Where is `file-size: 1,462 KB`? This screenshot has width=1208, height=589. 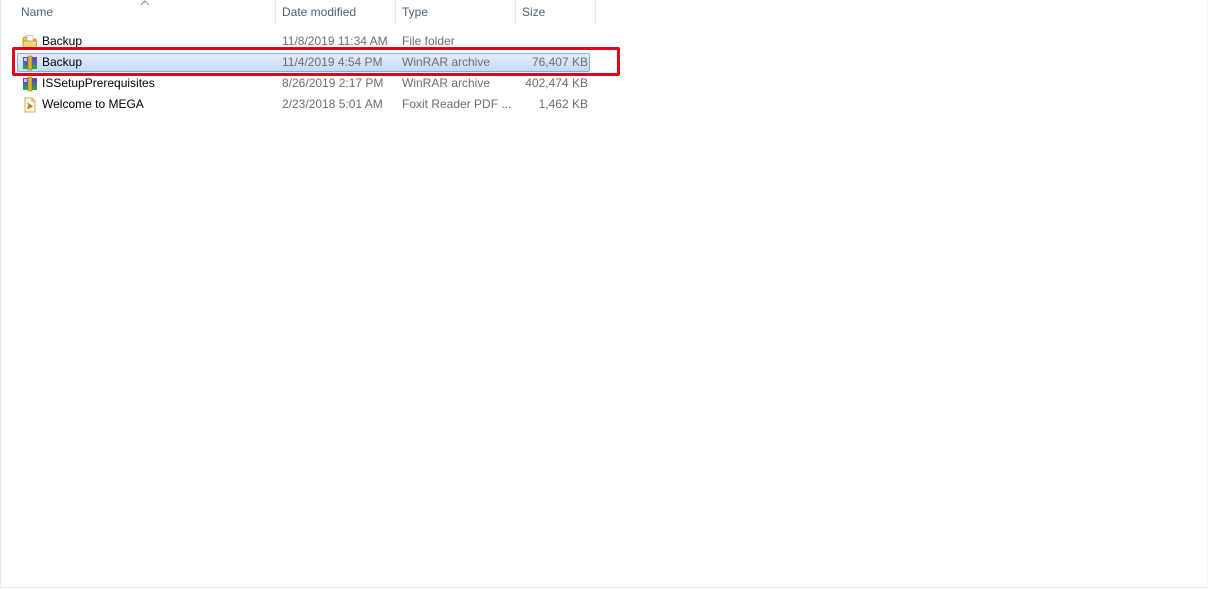
file-size: 1,462 KB is located at coordinates (563, 104).